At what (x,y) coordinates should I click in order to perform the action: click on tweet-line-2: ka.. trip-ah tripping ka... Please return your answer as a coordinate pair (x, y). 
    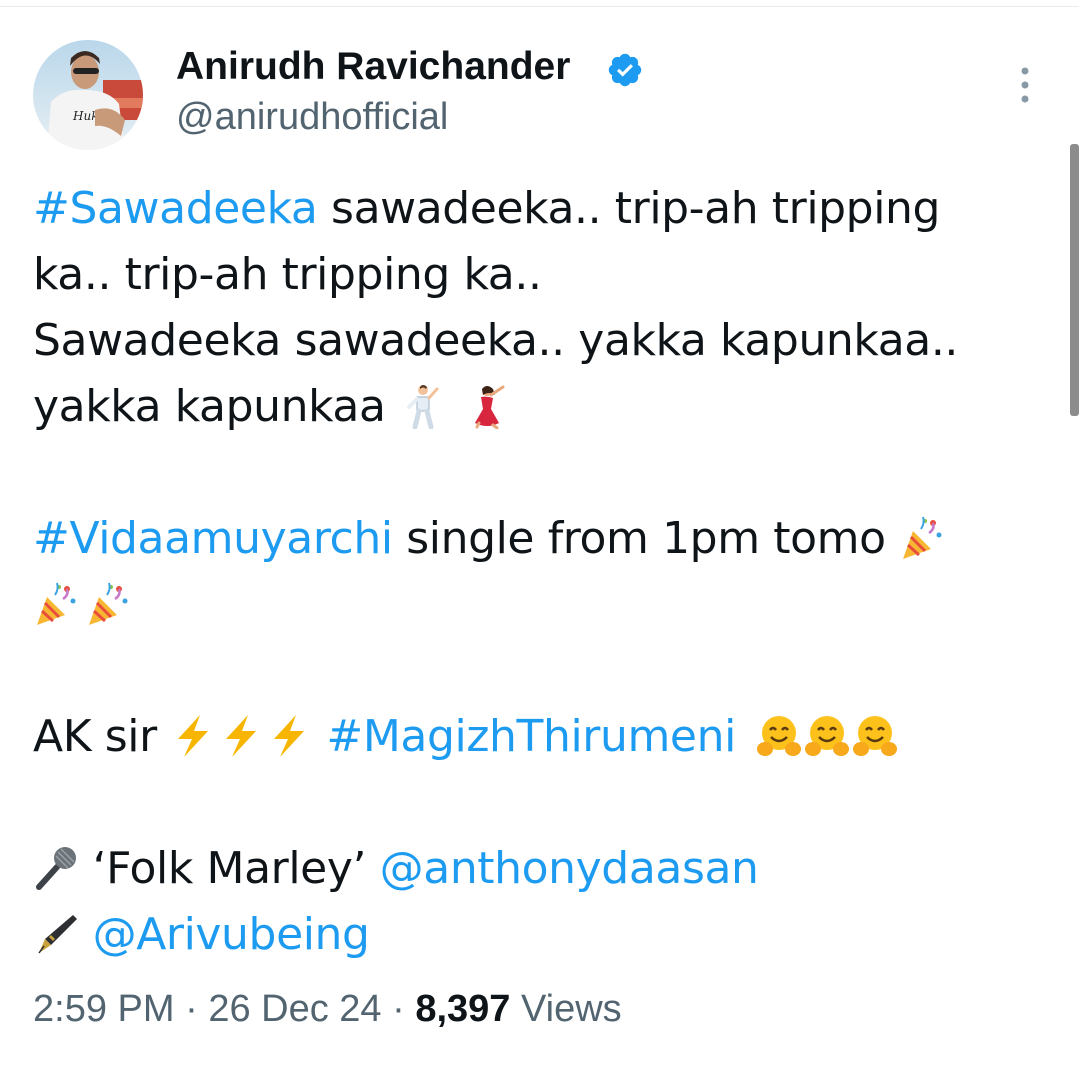
    Looking at the image, I should click on (287, 275).